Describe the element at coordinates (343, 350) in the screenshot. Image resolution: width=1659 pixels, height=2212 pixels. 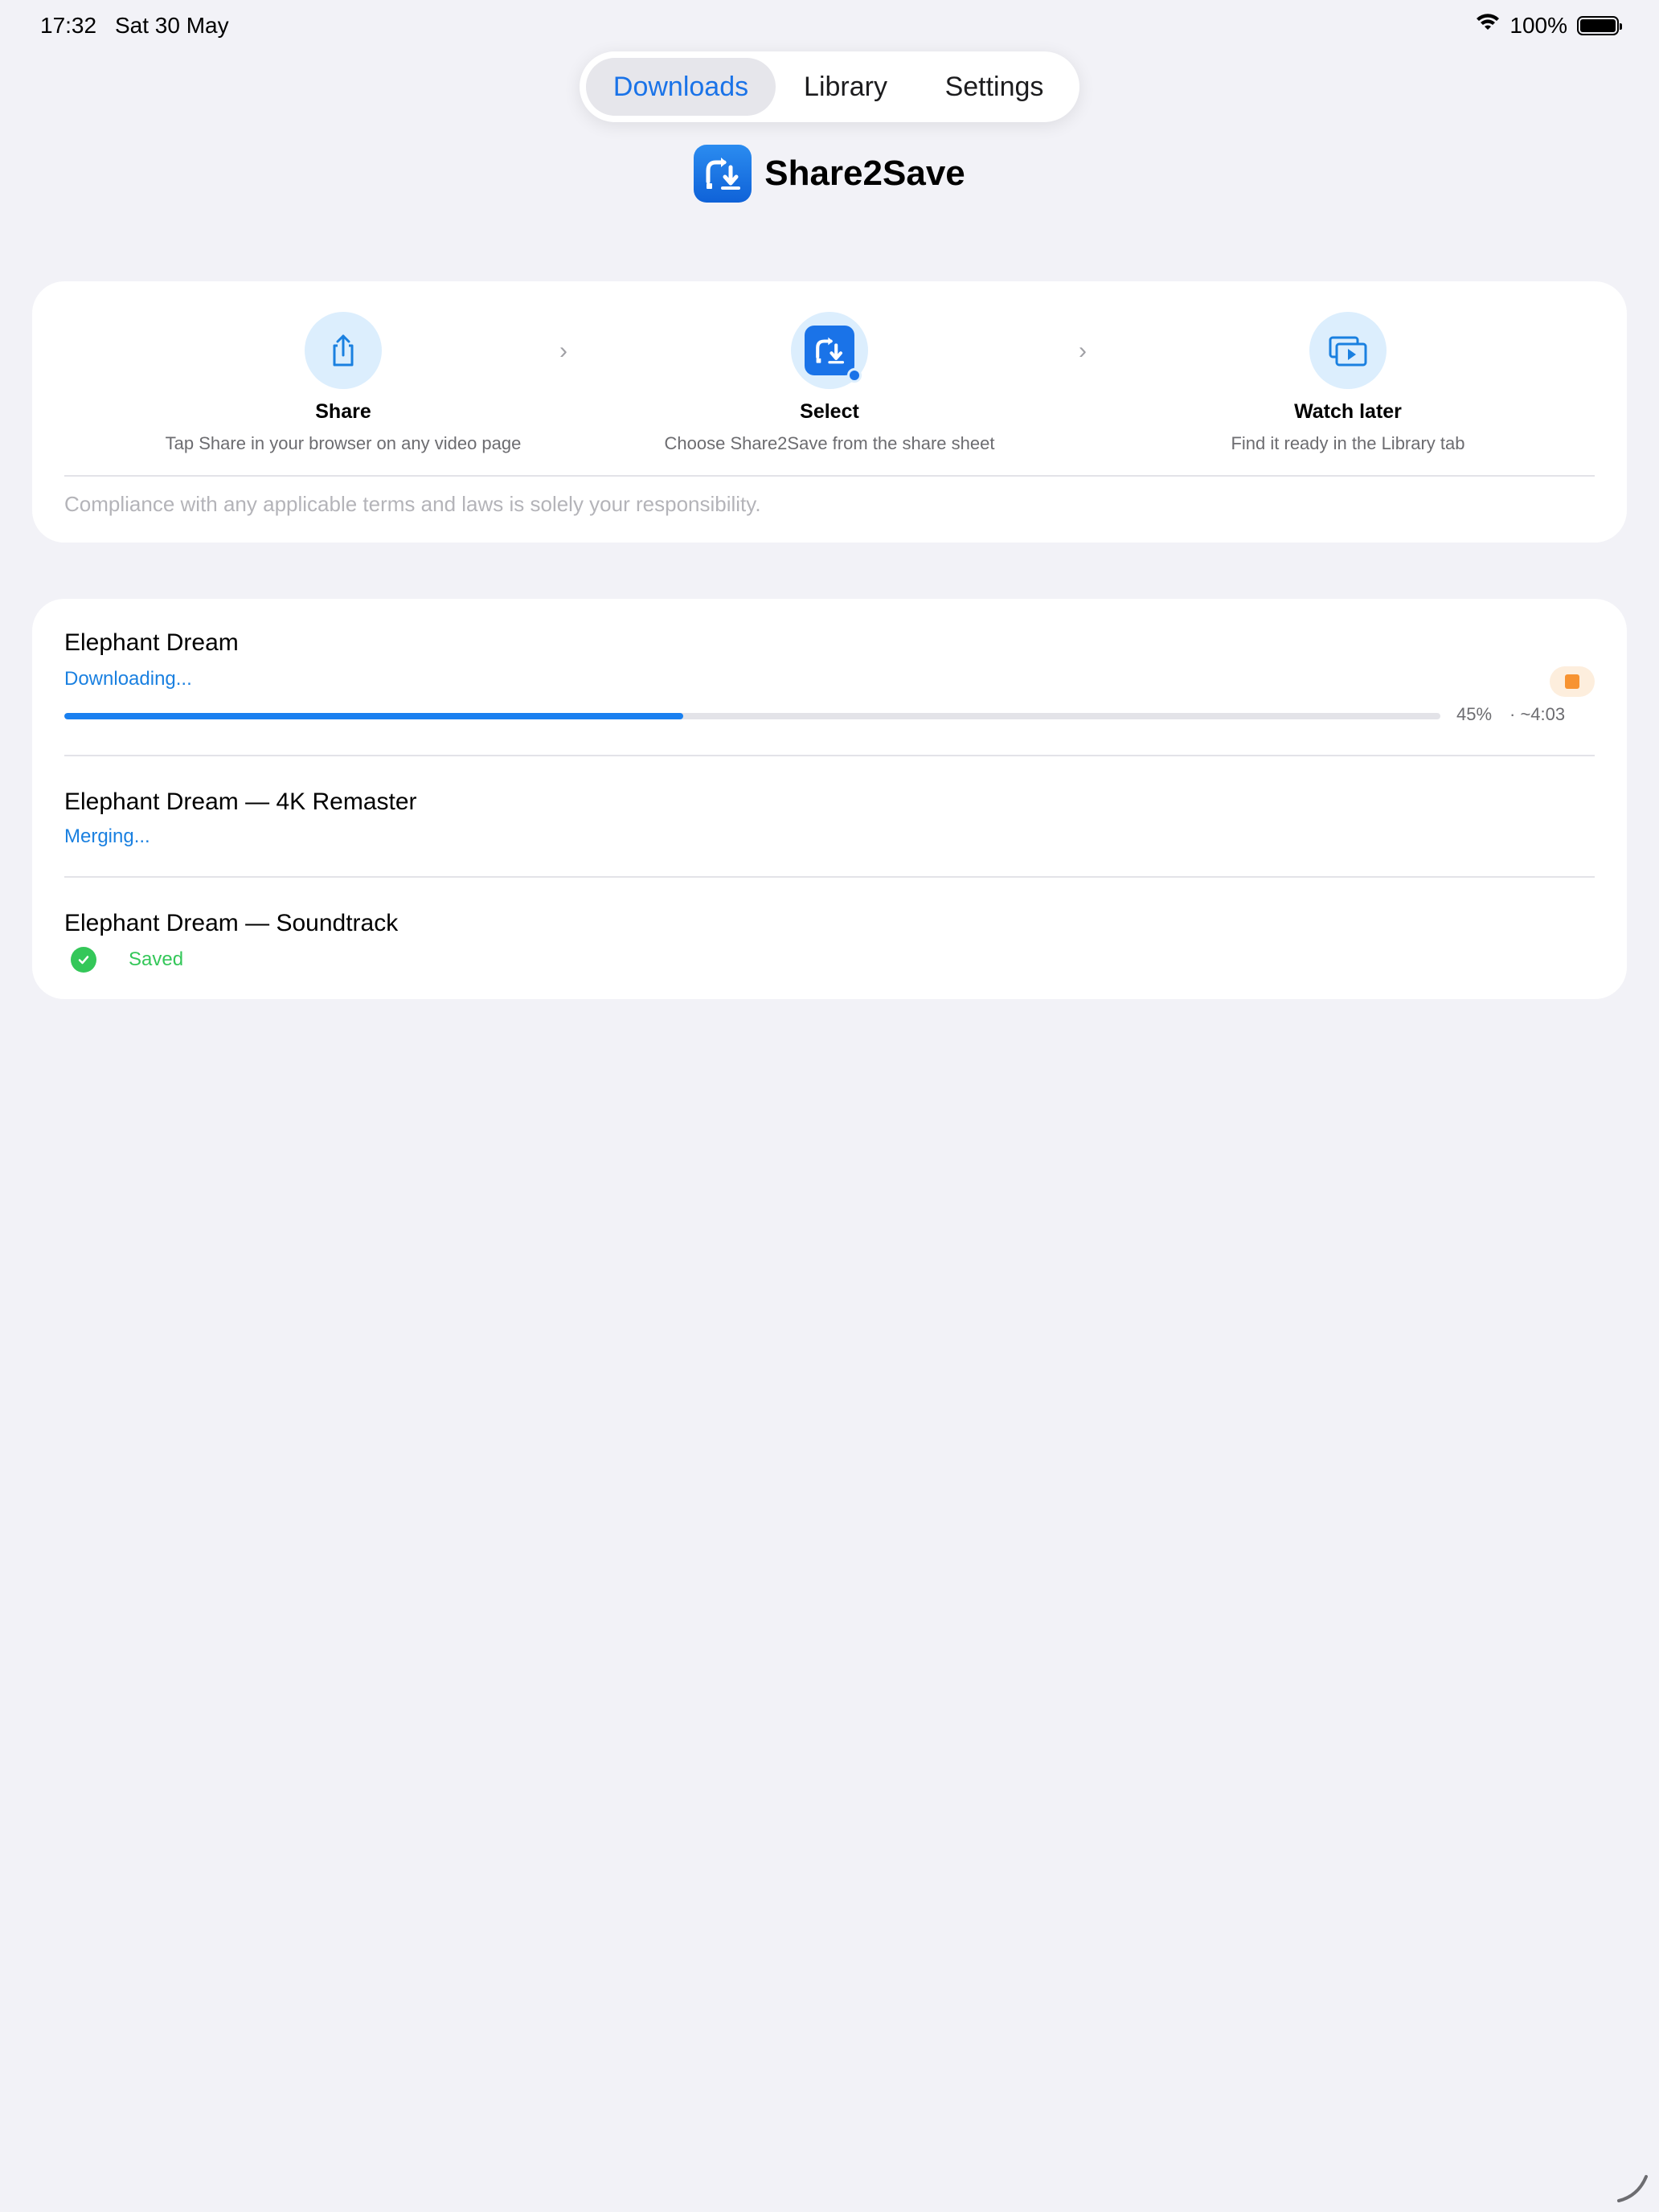
I see `share-icon` at that location.